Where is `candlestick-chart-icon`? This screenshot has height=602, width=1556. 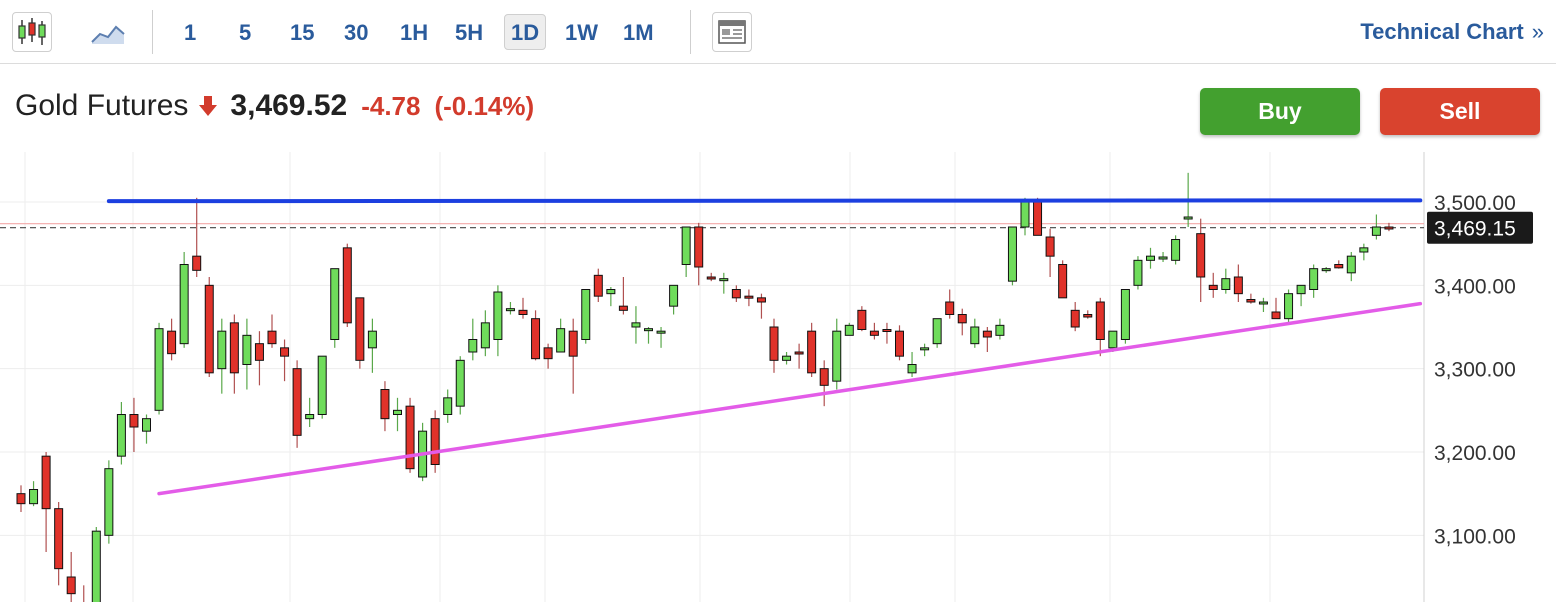 candlestick-chart-icon is located at coordinates (32, 32).